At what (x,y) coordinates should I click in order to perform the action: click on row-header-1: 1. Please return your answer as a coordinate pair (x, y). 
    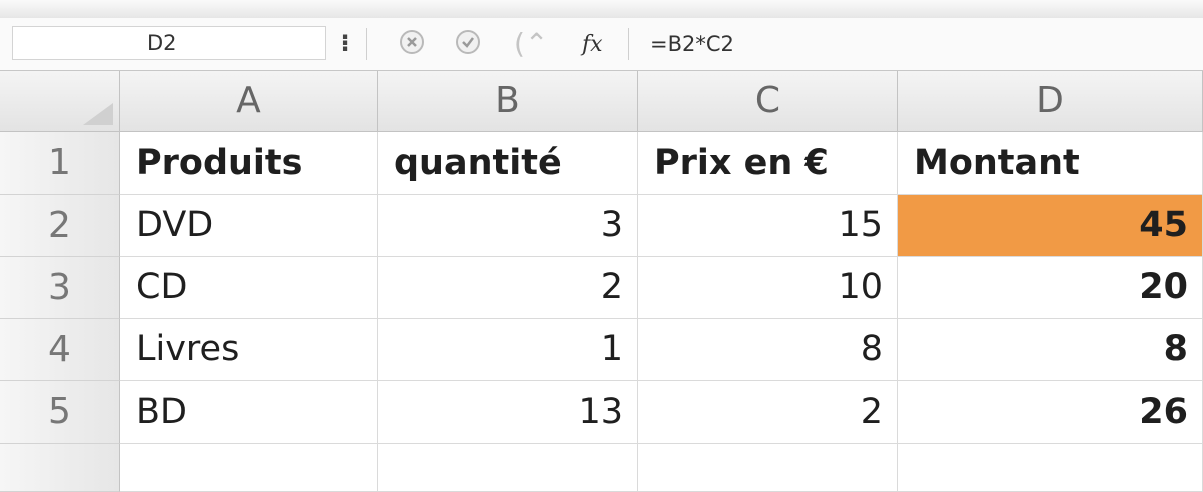
    Looking at the image, I should click on (60, 163).